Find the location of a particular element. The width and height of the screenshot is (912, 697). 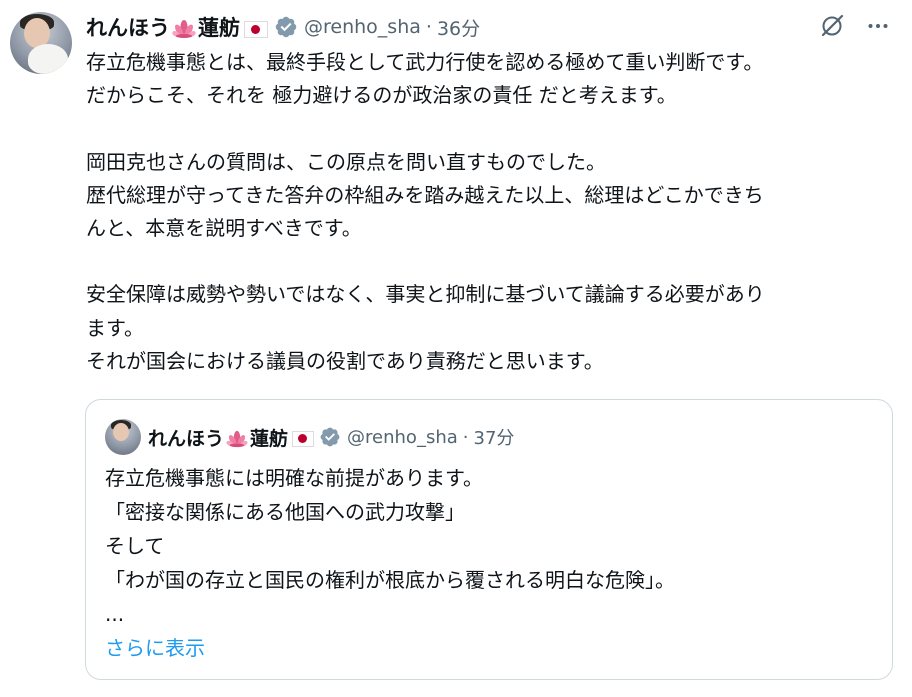

post-line: 歴代総理が守ってきた答弁の枠組みを踏み越えた以上、総理はどこかできち is located at coordinates (425, 194).